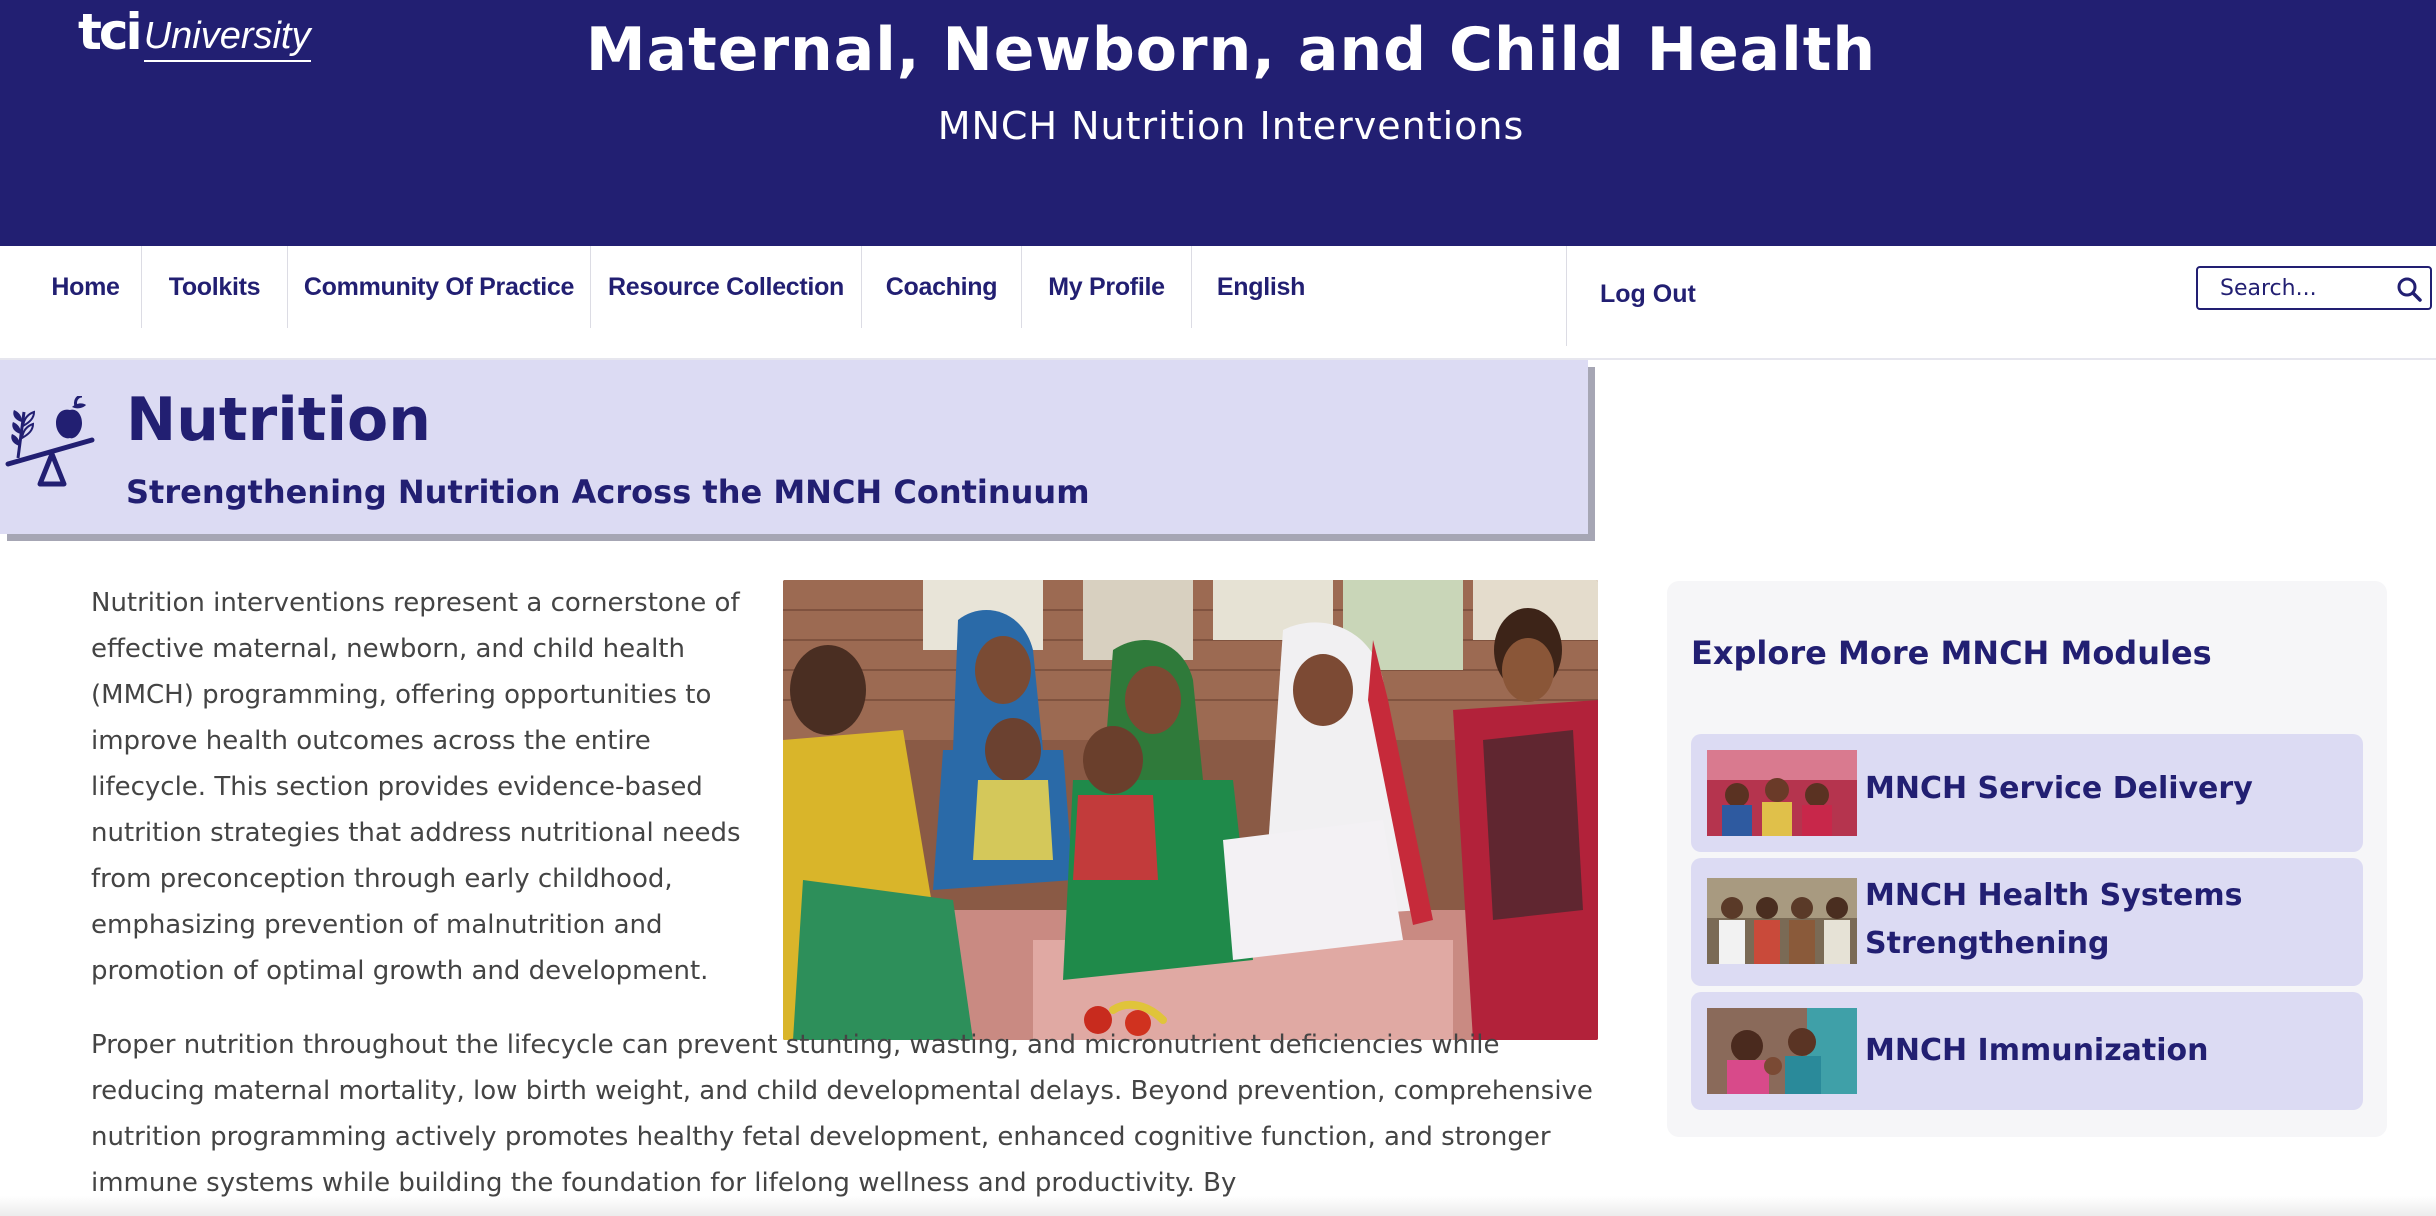  Describe the element at coordinates (2310, 288) in the screenshot. I see `search-input` at that location.